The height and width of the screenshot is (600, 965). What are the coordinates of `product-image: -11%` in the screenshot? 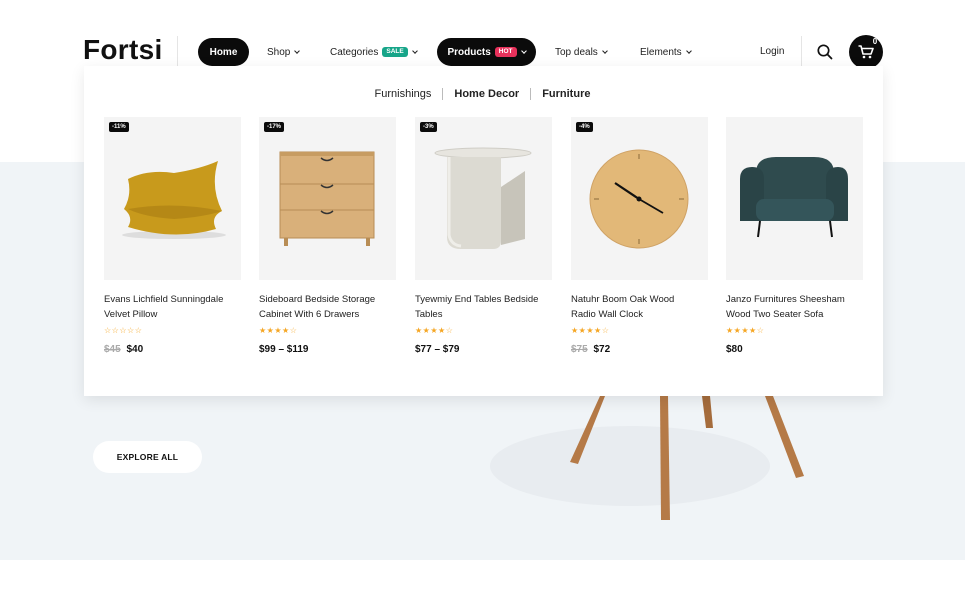 It's located at (172, 198).